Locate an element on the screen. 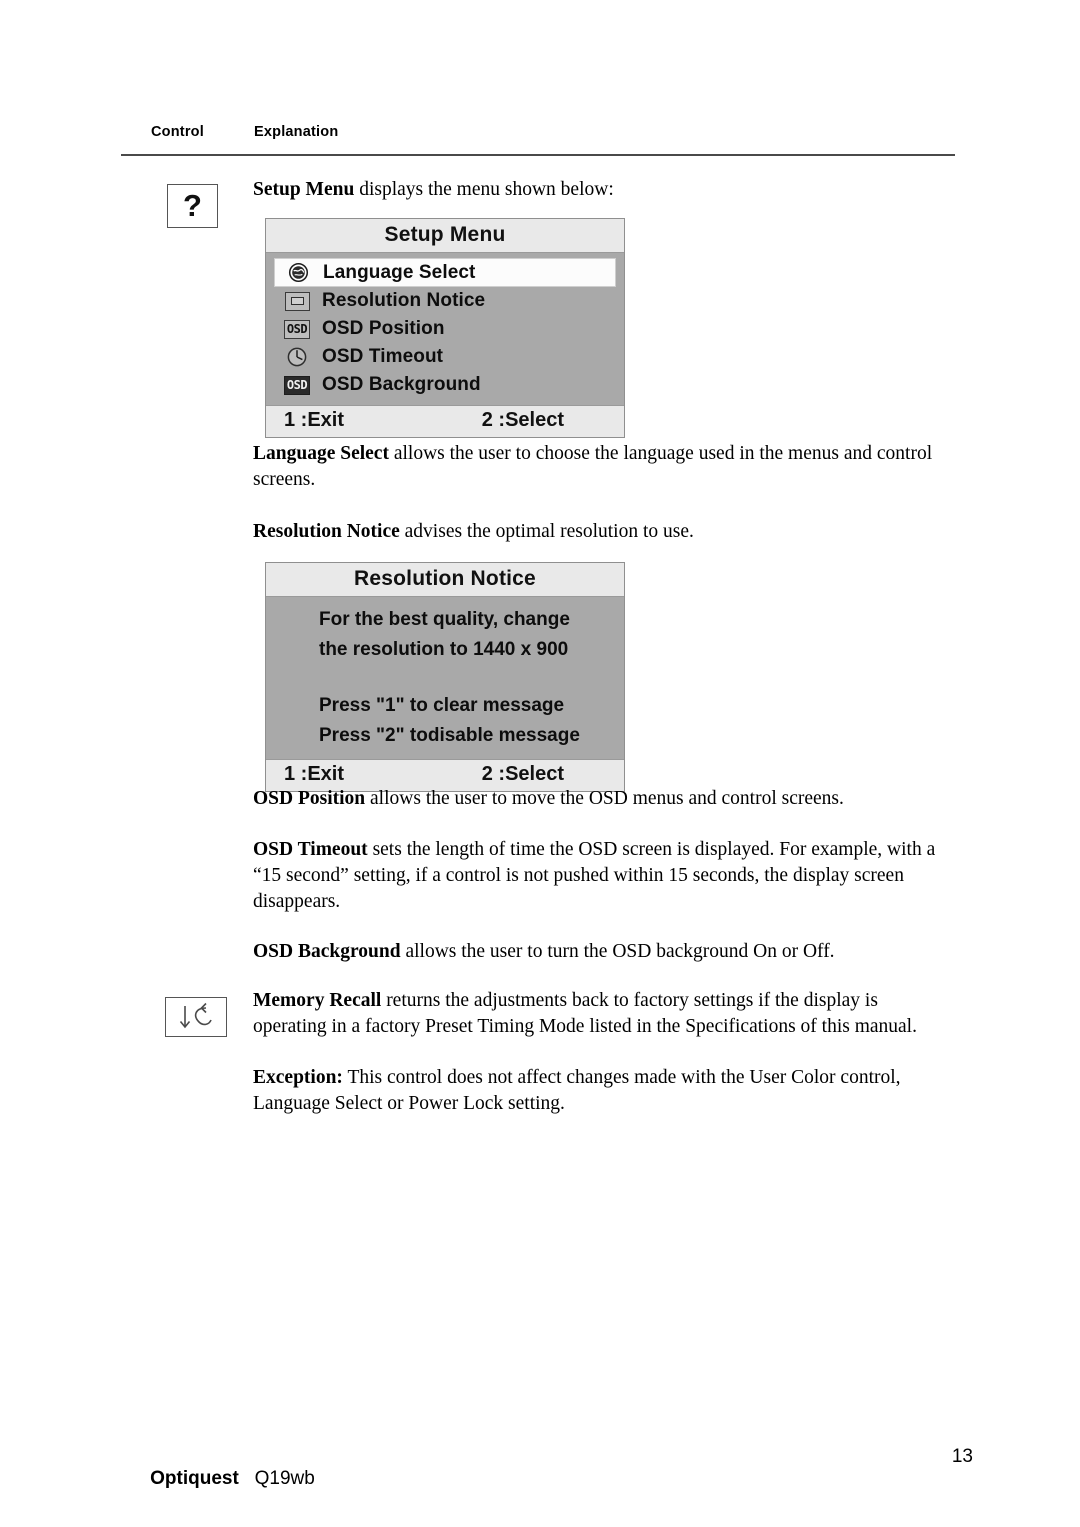 This screenshot has height=1527, width=1080. menu-item-label: Language Select is located at coordinates (399, 272).